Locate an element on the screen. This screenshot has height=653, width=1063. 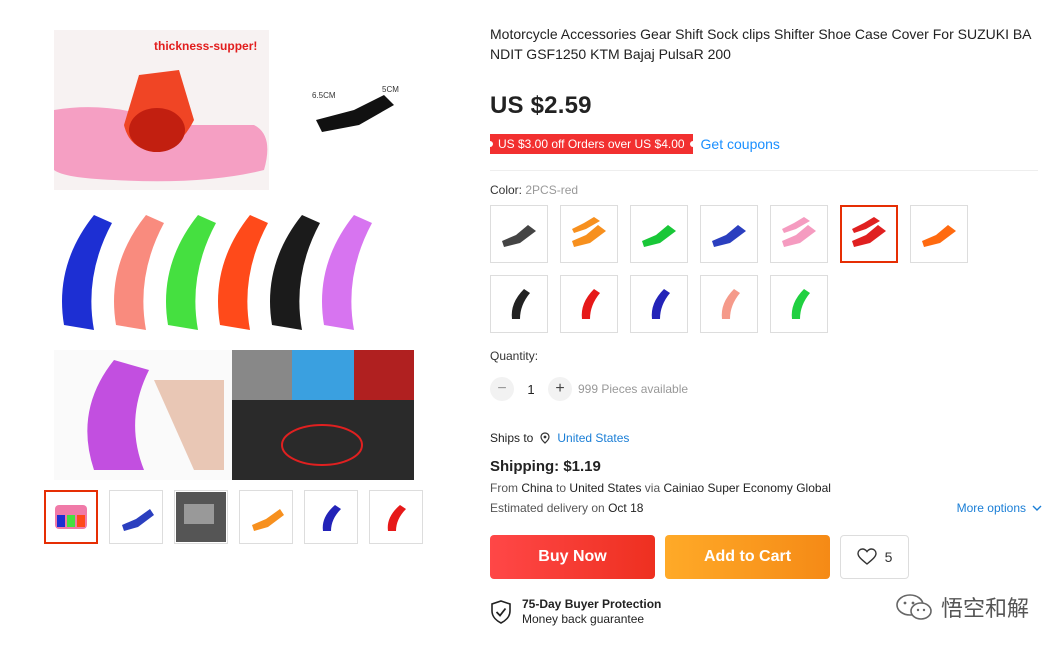
color-label: Color: 2PCS-red is located at coordinates (770, 190).